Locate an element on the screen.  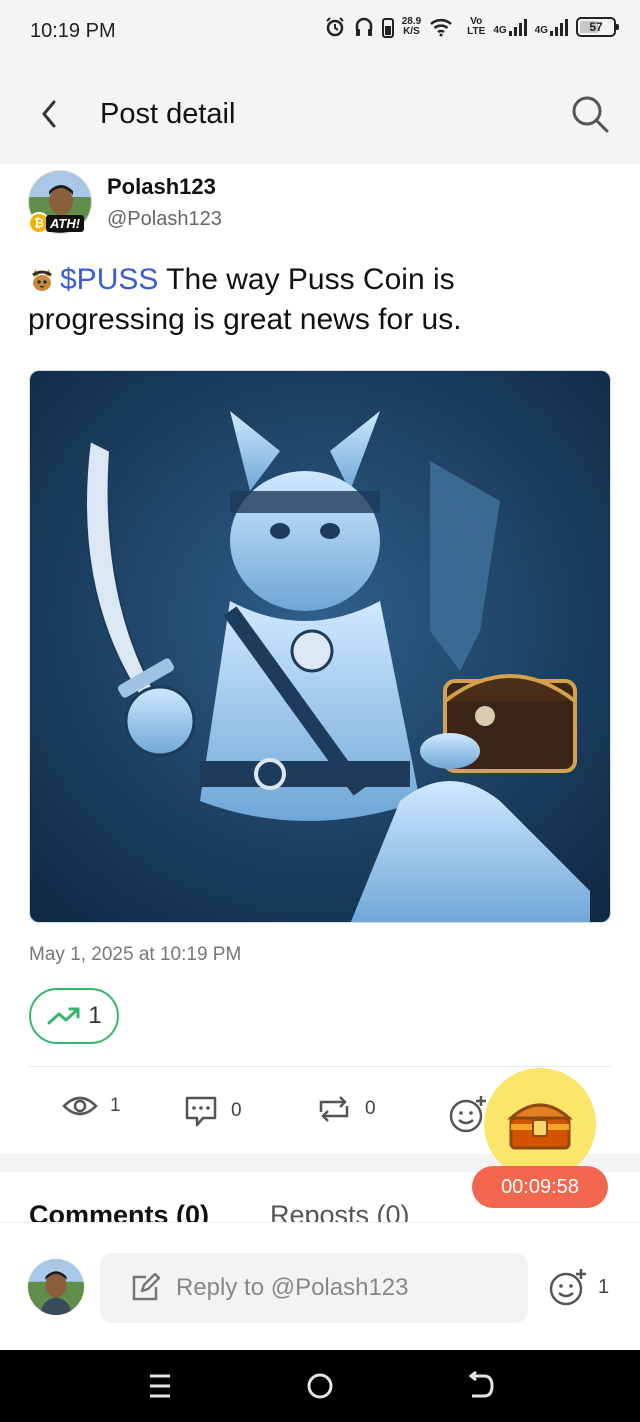
avatar is located at coordinates (56, 1287).